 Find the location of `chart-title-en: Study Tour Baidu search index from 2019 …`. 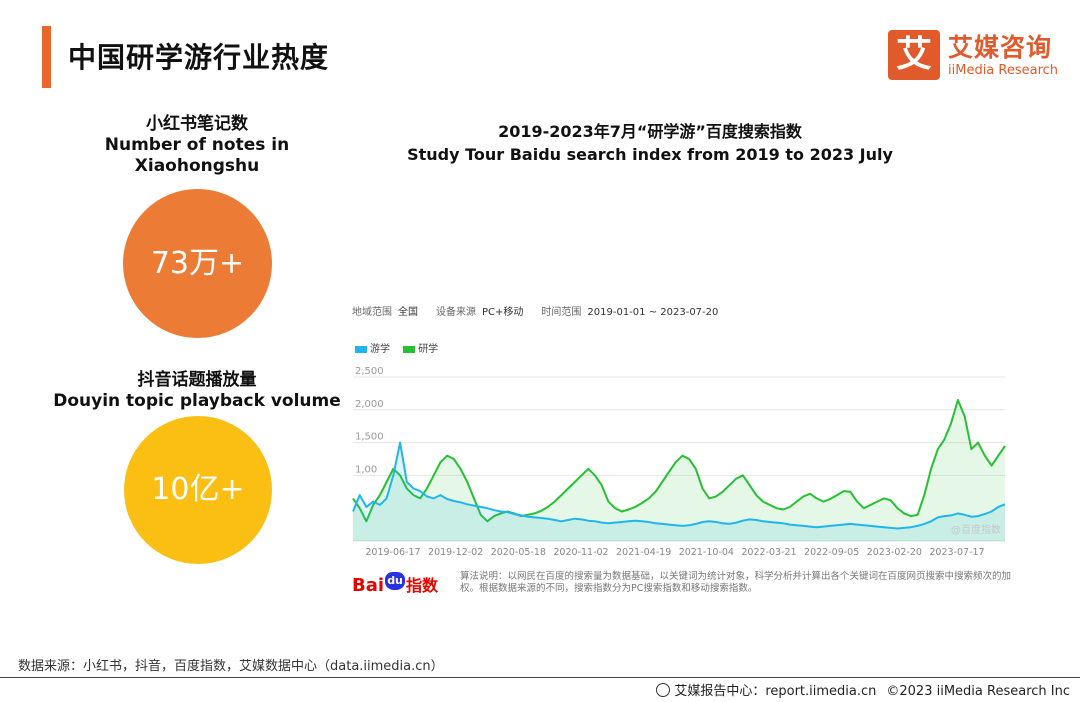

chart-title-en: Study Tour Baidu search index from 2019 … is located at coordinates (650, 154).